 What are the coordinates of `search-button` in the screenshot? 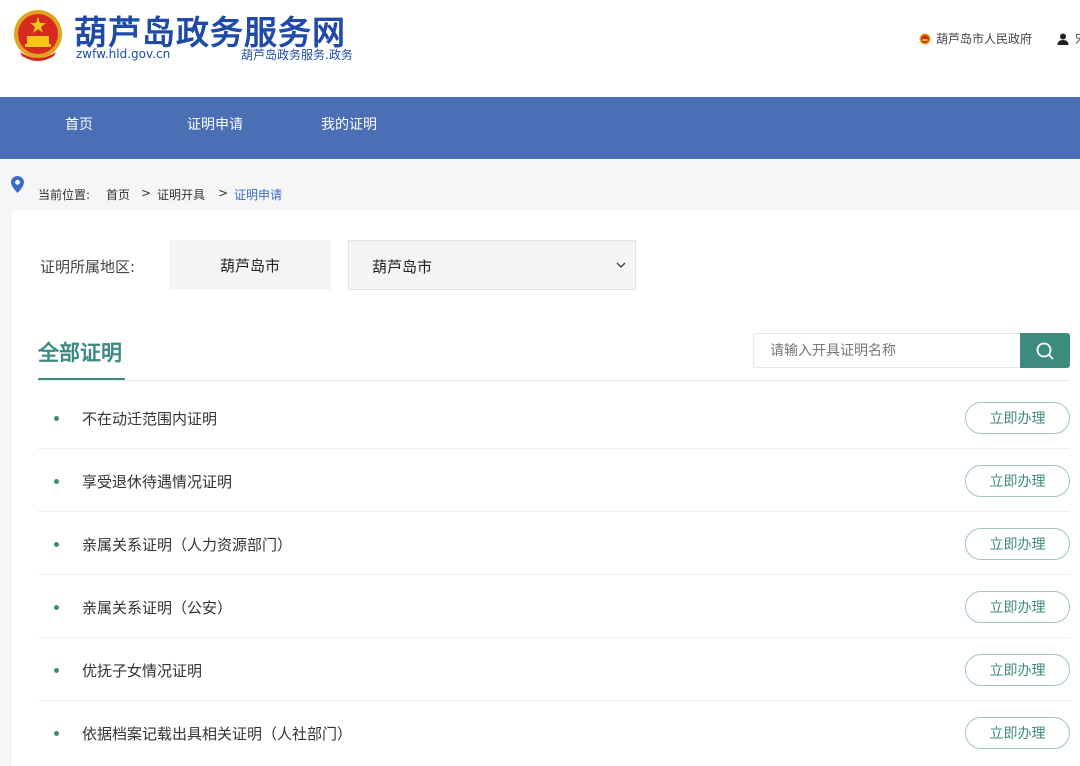 It's located at (1045, 350).